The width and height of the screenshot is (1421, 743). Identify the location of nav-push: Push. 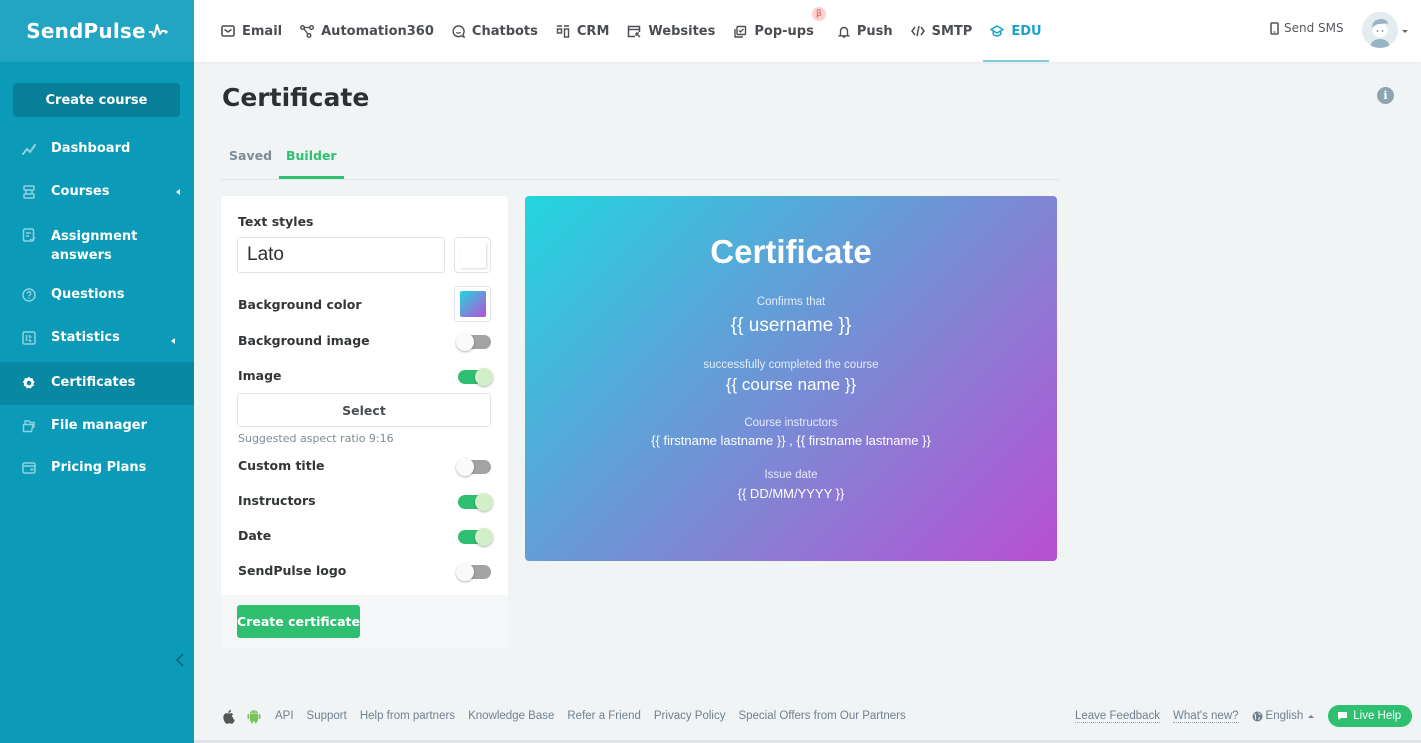
(865, 31).